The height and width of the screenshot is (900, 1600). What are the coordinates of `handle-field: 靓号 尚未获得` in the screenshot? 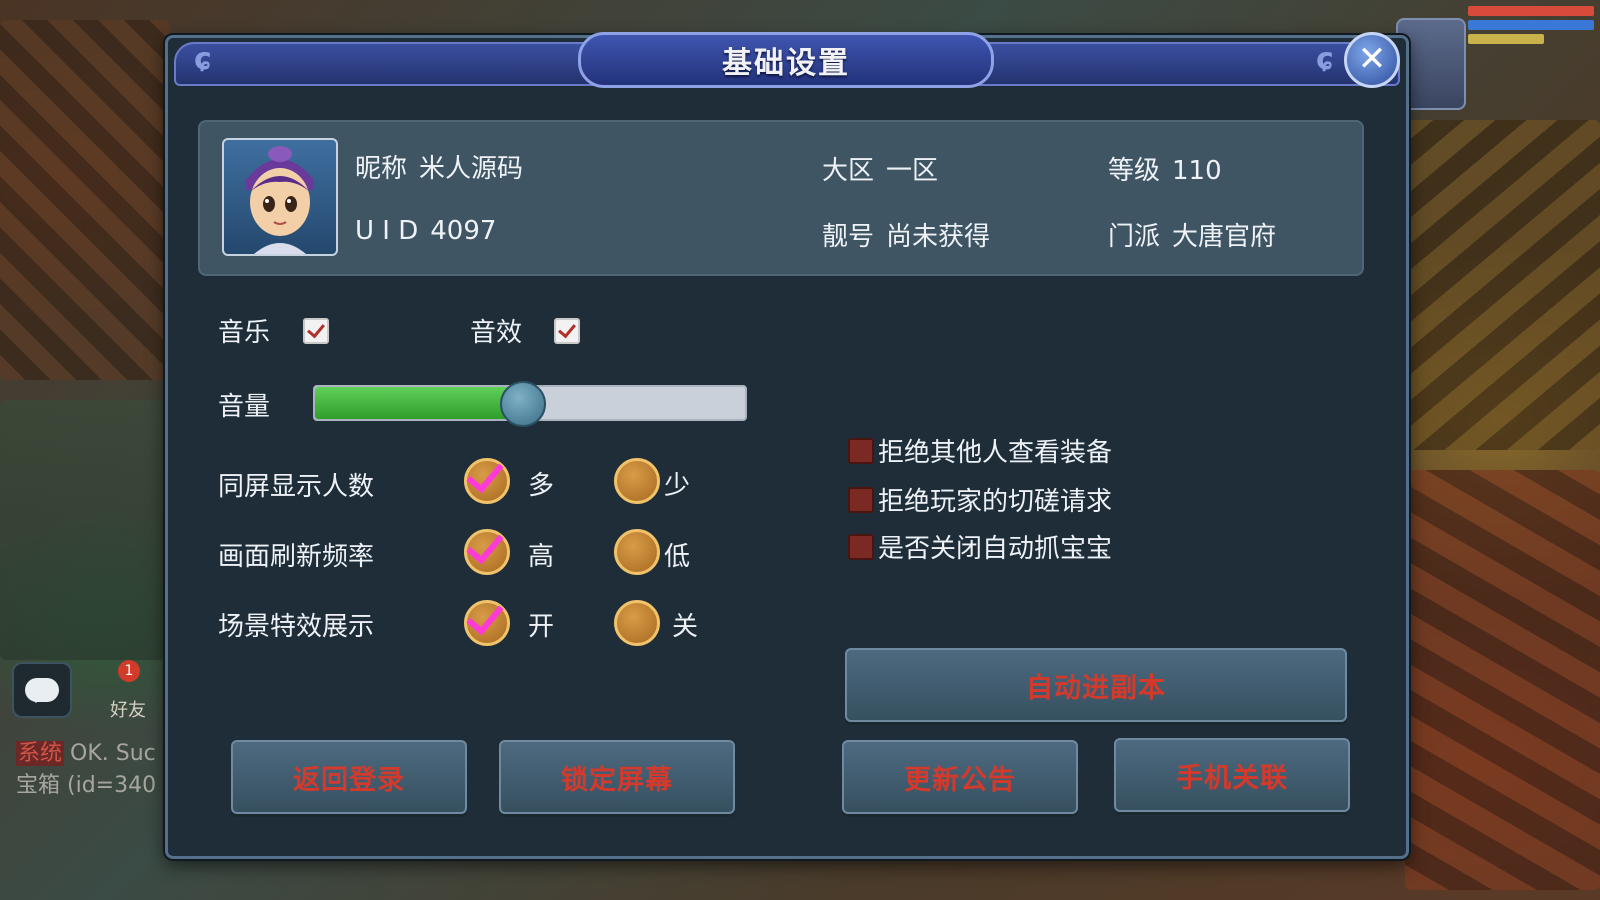 It's located at (906, 234).